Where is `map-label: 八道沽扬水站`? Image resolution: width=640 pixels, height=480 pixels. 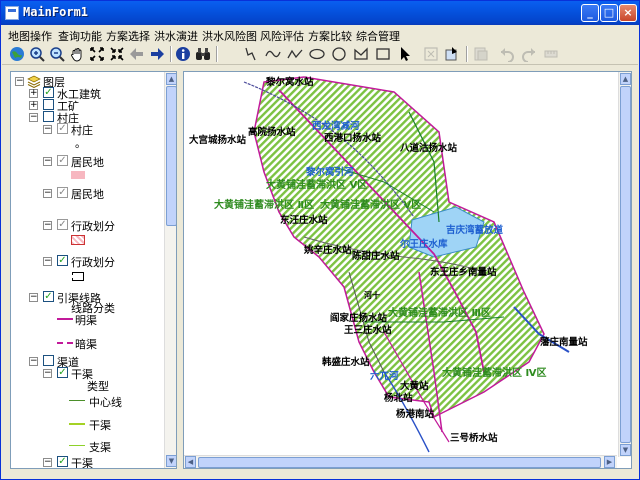
map-label: 八道沽扬水站 is located at coordinates (428, 147).